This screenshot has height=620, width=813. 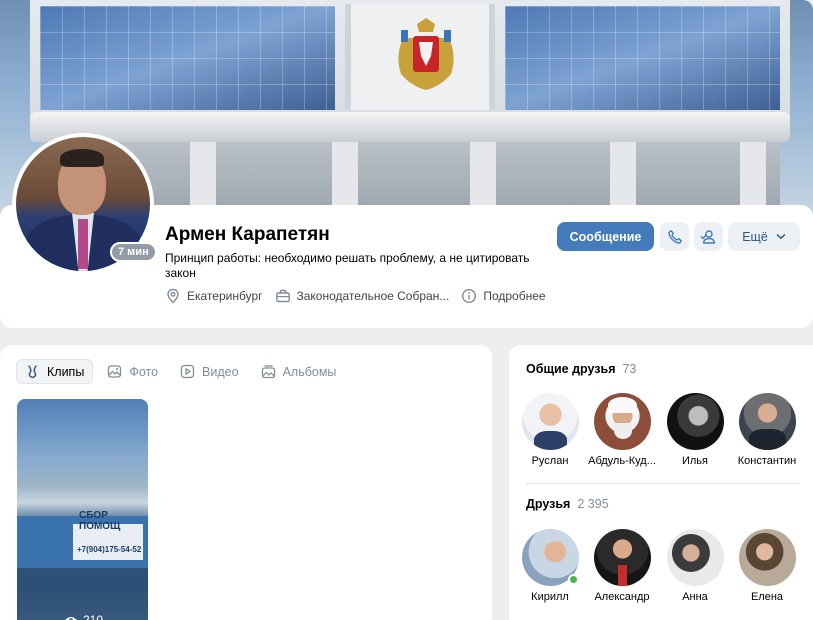 I want to click on friends-header: Друзья 2 395, so click(x=567, y=504).